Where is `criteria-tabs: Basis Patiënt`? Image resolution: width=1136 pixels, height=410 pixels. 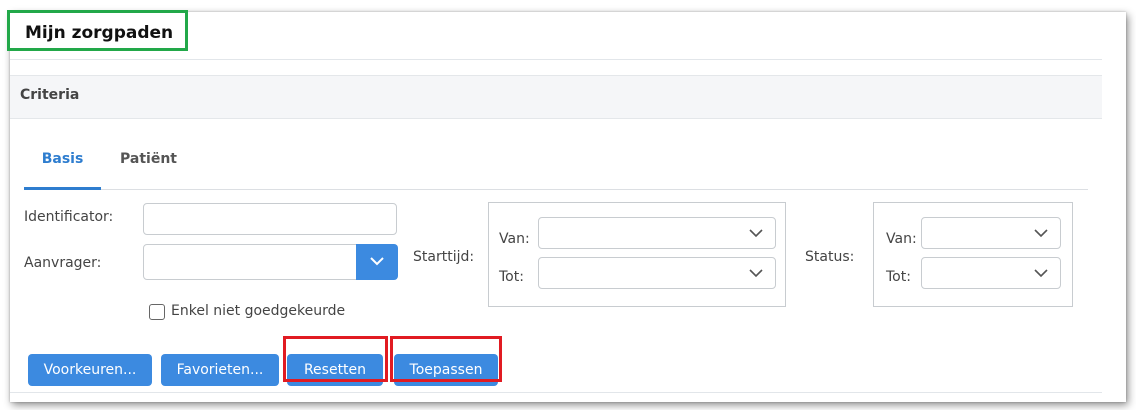
criteria-tabs: Basis Patiënt is located at coordinates (556, 168).